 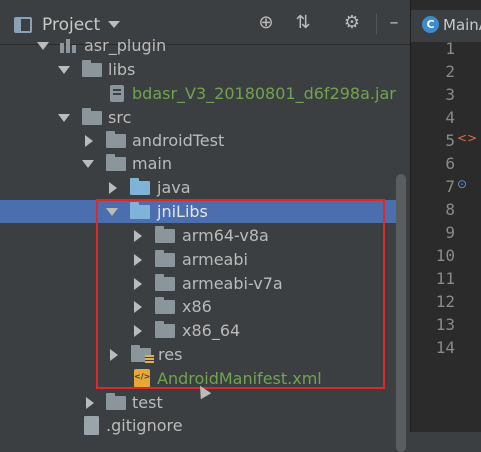 I want to click on tree-row-arm64-v8a: arm64-v8a, so click(x=202, y=235).